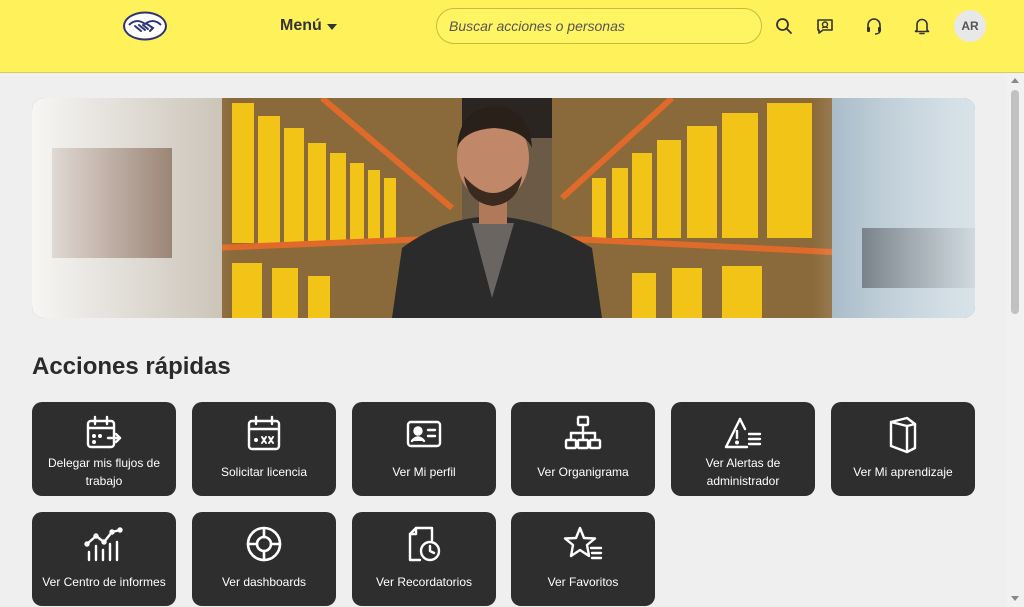 The height and width of the screenshot is (607, 1024). I want to click on tile-delegar-flujos: Delegar mis flujos de trabajo, so click(104, 449).